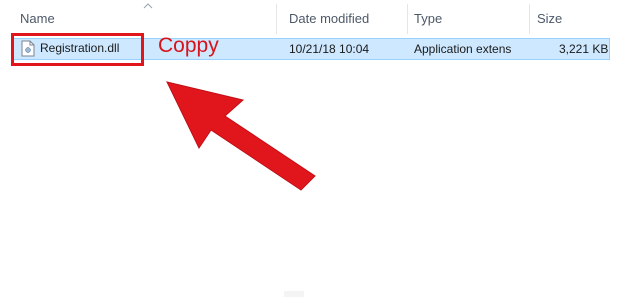  I want to click on column-header-name: Name, so click(37, 18).